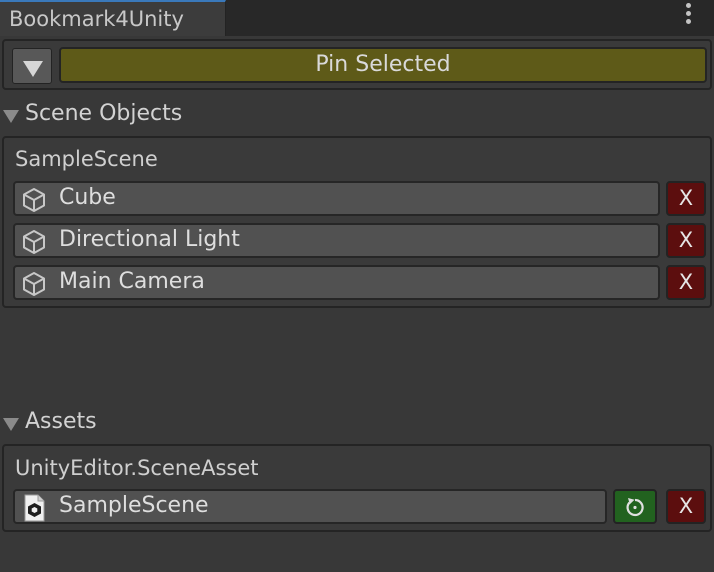 The height and width of the screenshot is (572, 714). I want to click on tab-bar: Bookmark4Unity, so click(357, 18).